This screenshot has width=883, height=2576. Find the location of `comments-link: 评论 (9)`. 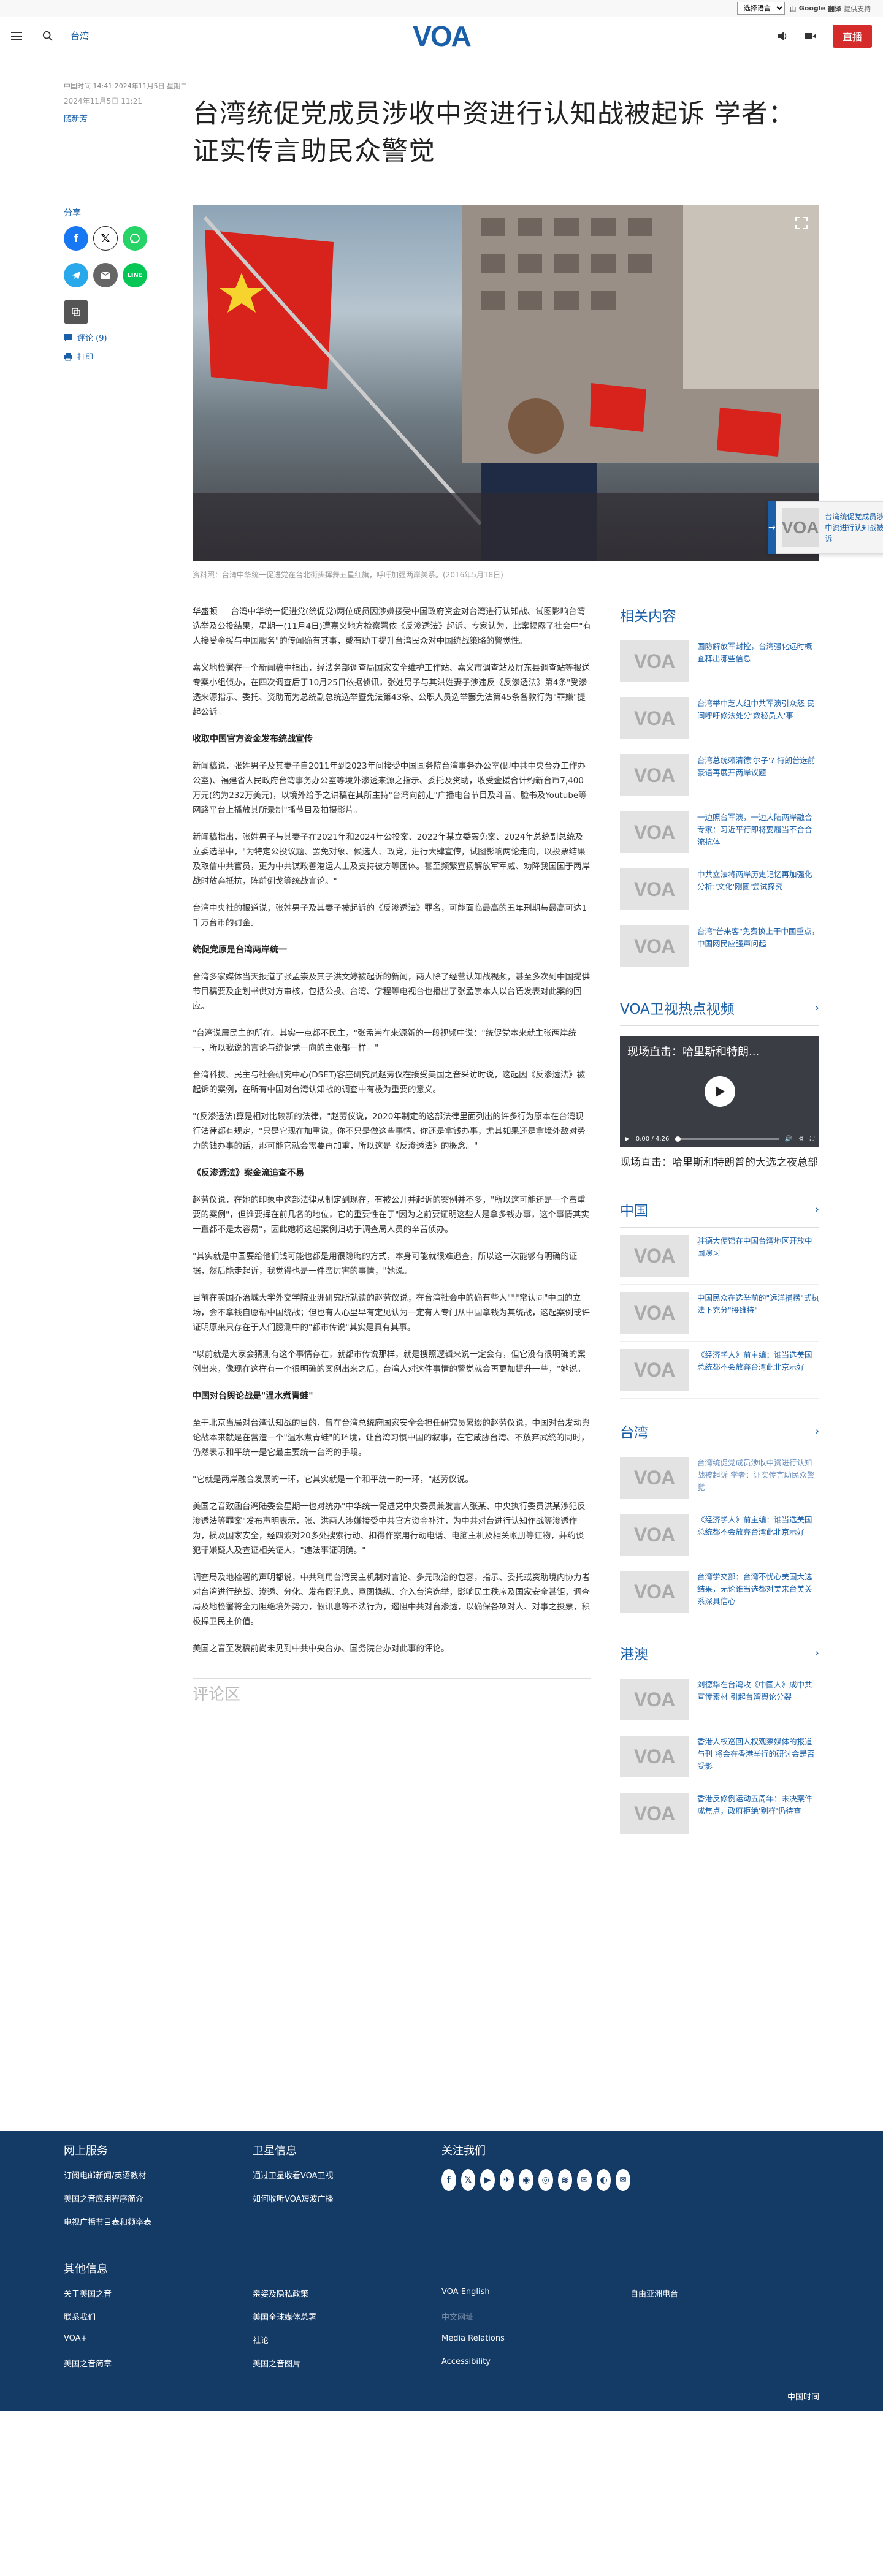

comments-link: 评论 (9) is located at coordinates (128, 337).